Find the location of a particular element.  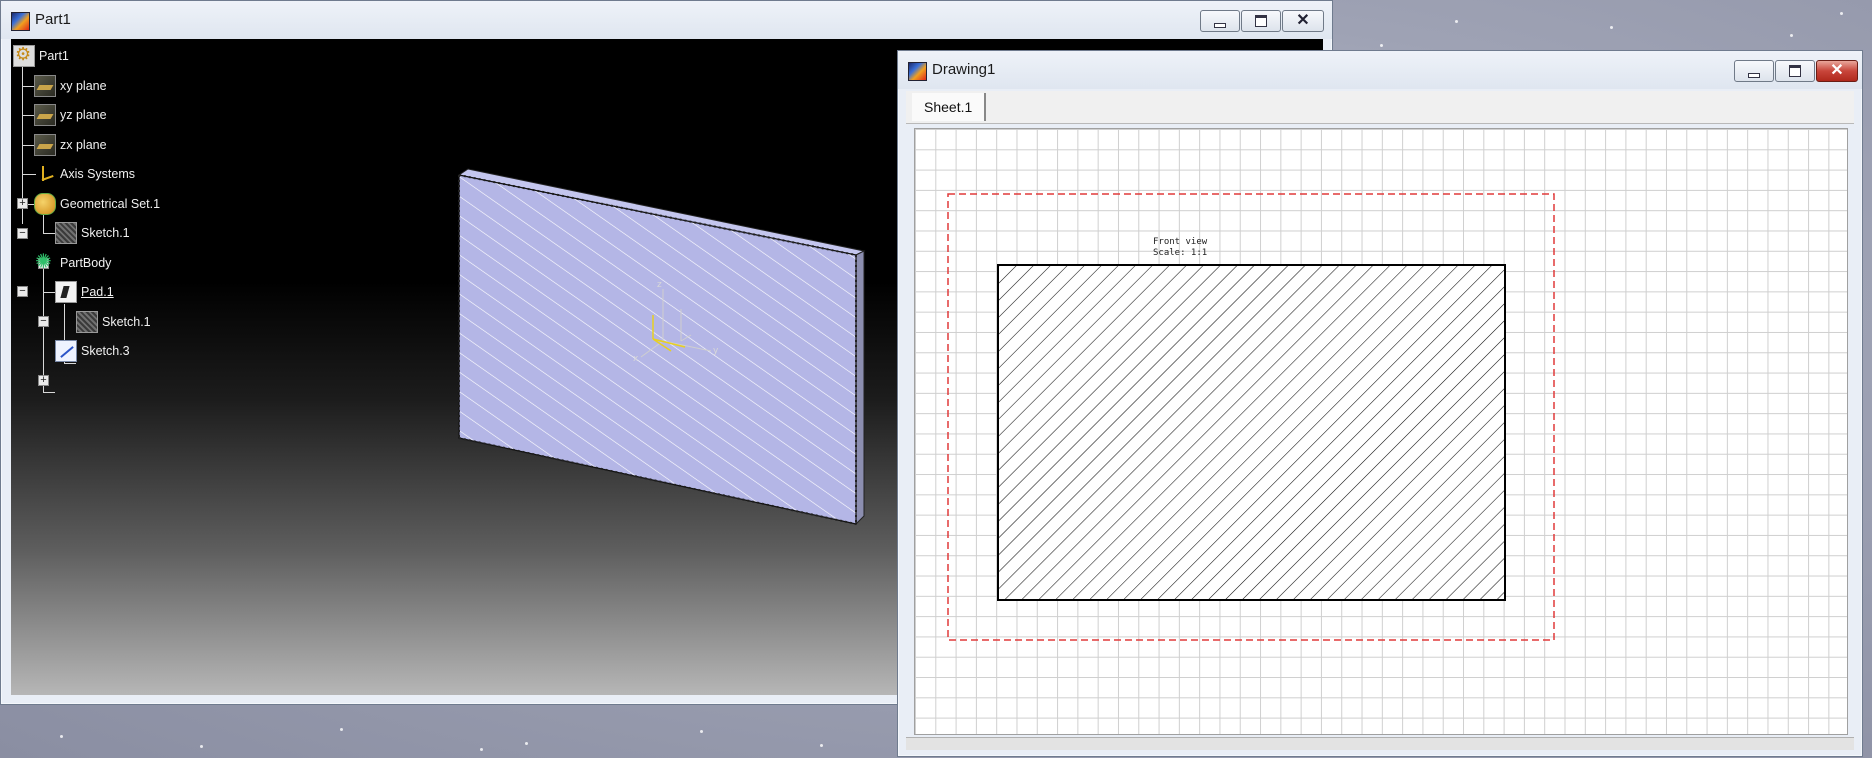

tree-item-xy-plane: xy plane is located at coordinates (70, 86).